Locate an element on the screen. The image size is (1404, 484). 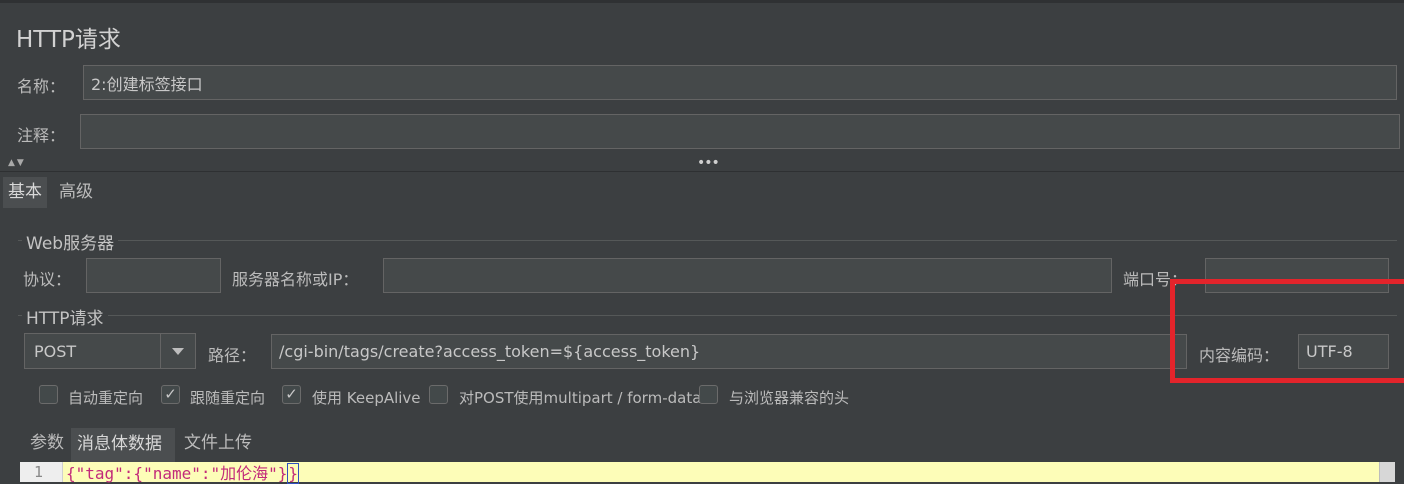
path-label: 路径： is located at coordinates (232, 355).